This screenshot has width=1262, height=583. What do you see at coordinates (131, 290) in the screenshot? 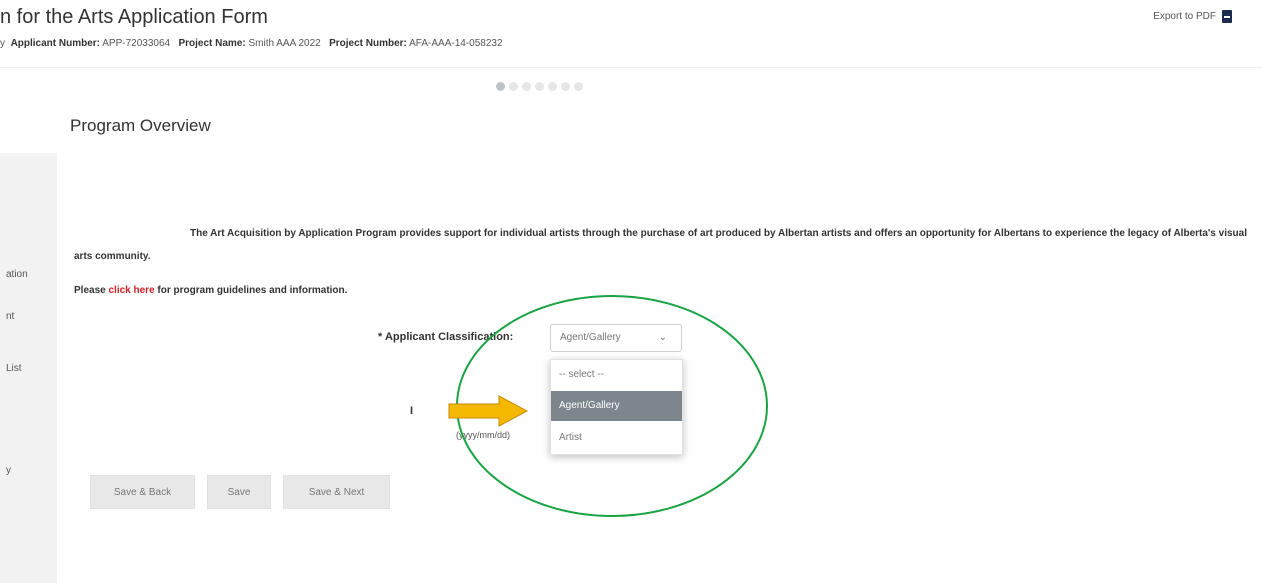
I see `guidelines-link: click here` at bounding box center [131, 290].